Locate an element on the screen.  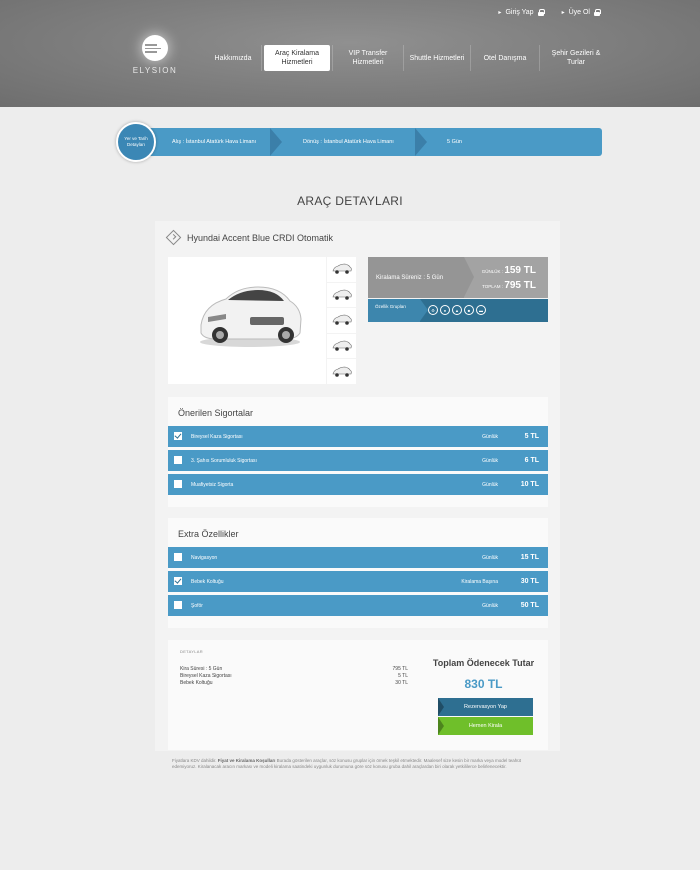
step-duration: 5 Gün is located at coordinates (454, 142).